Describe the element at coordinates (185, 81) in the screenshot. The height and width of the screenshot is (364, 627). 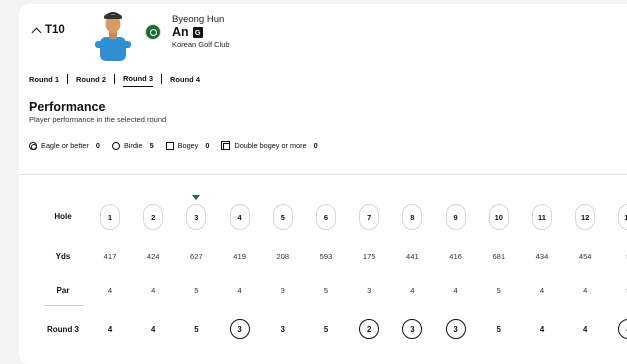
I see `tab-round-4: Round 4` at that location.